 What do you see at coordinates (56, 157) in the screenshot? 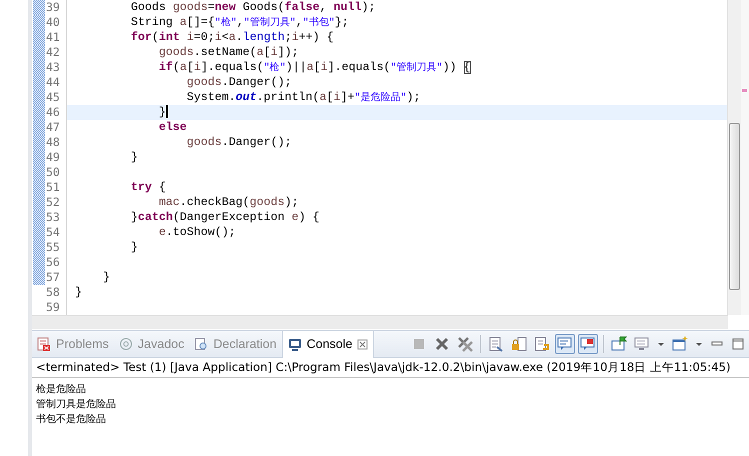
I see `line-number: 49` at bounding box center [56, 157].